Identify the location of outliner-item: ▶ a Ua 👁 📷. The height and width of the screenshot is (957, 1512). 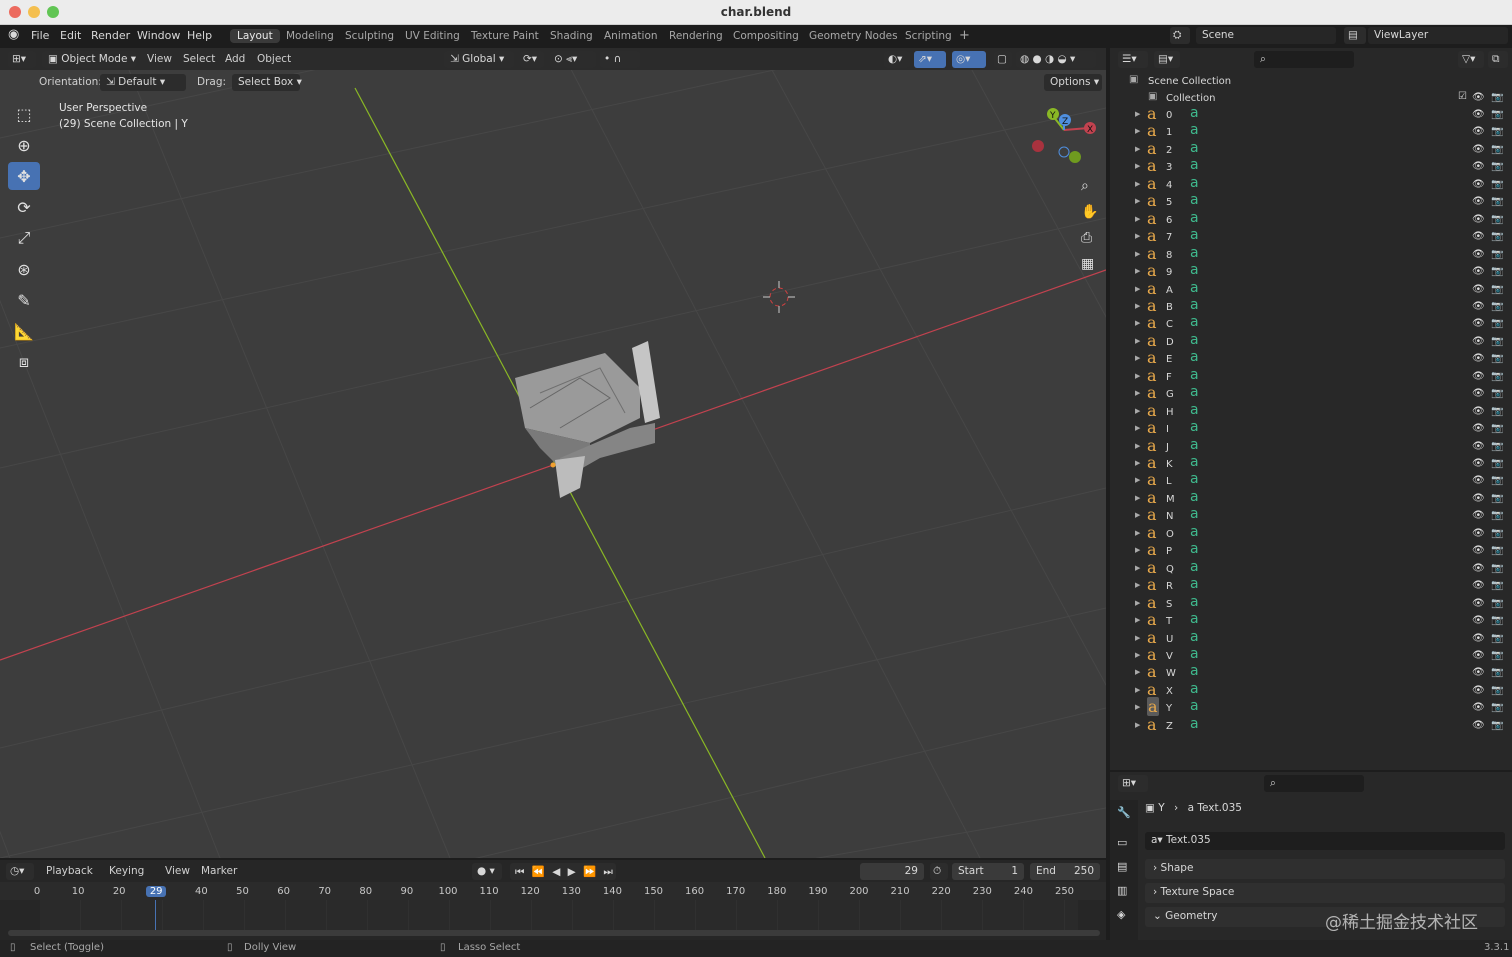
(1311, 638).